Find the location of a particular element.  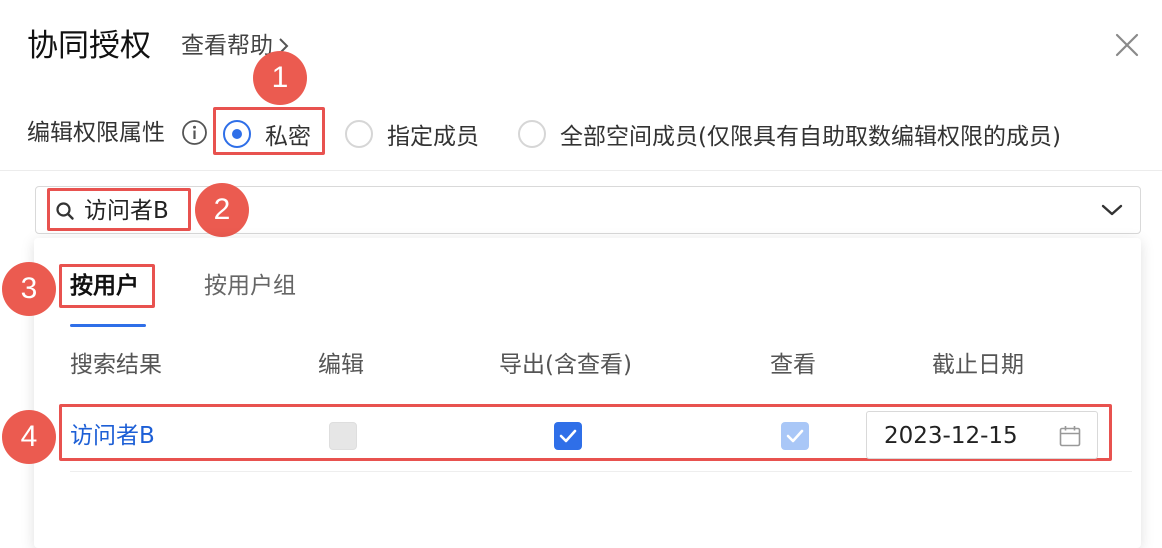

help-link-label: 查看帮助 is located at coordinates (227, 46).